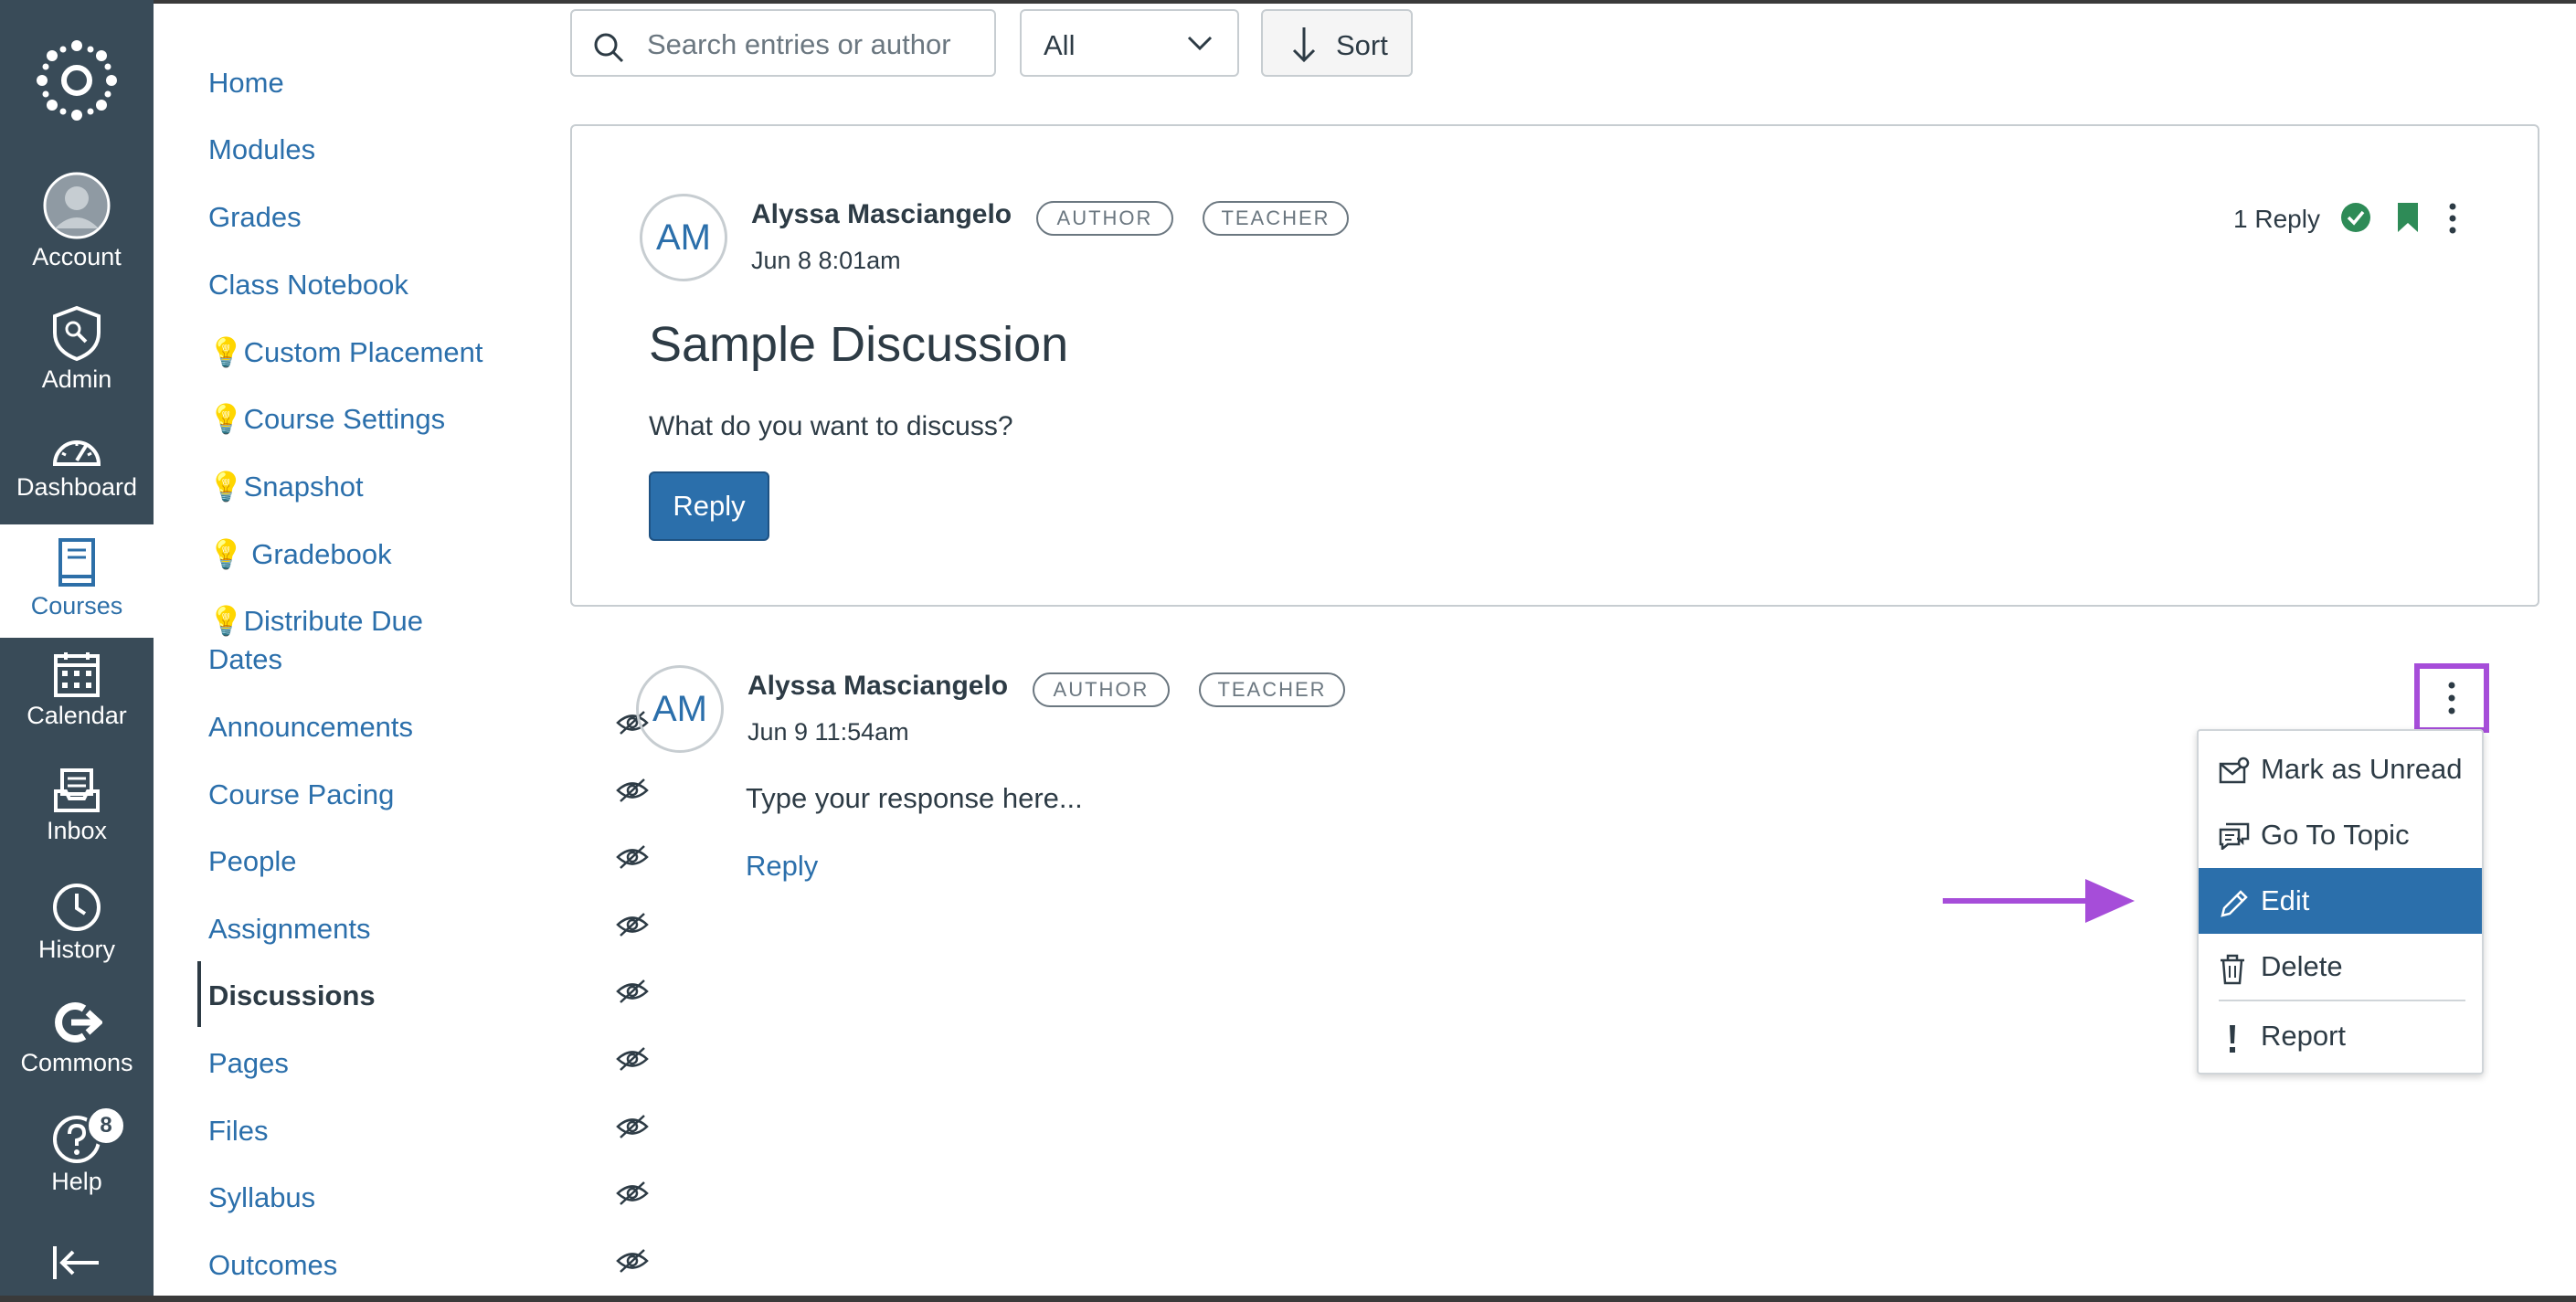 The width and height of the screenshot is (2576, 1302). What do you see at coordinates (308, 285) in the screenshot?
I see `course-nav-class-notebook: Class Notebook` at bounding box center [308, 285].